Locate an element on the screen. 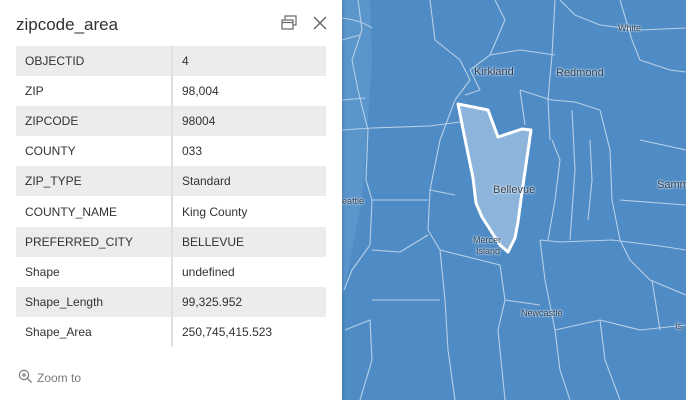  attribute-key: ZIPCODE is located at coordinates (94, 121).